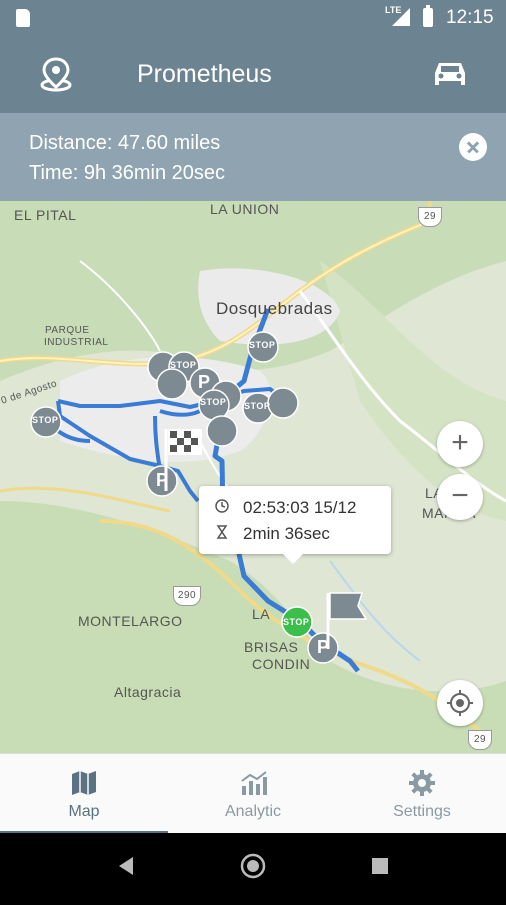  Describe the element at coordinates (148, 692) in the screenshot. I see `place-label: Altagracia` at that location.